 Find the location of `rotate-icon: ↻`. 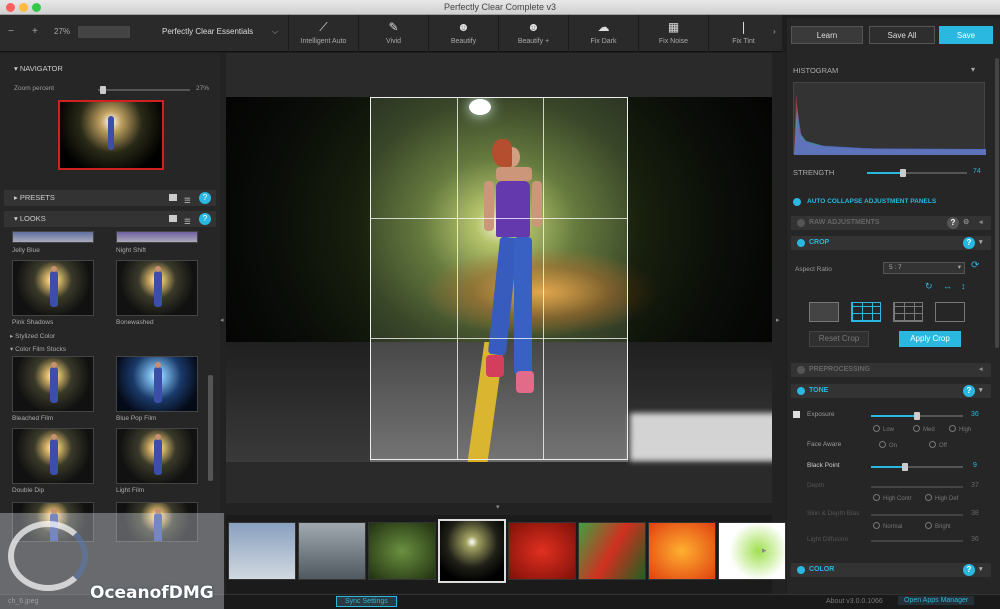

rotate-icon: ↻ is located at coordinates (929, 286).